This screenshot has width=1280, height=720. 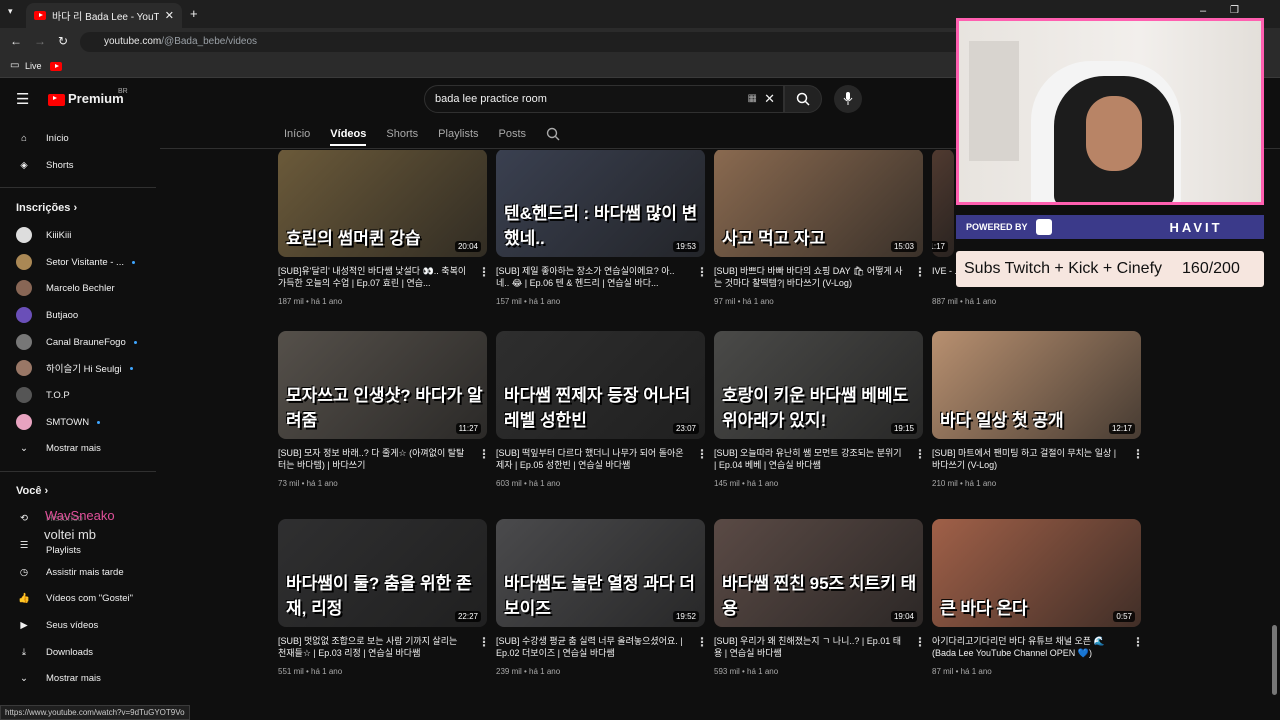 I want to click on video-thumbnail: 바다쌤도 놀란 열정 과다 더보이즈 19:52, so click(x=600, y=573).